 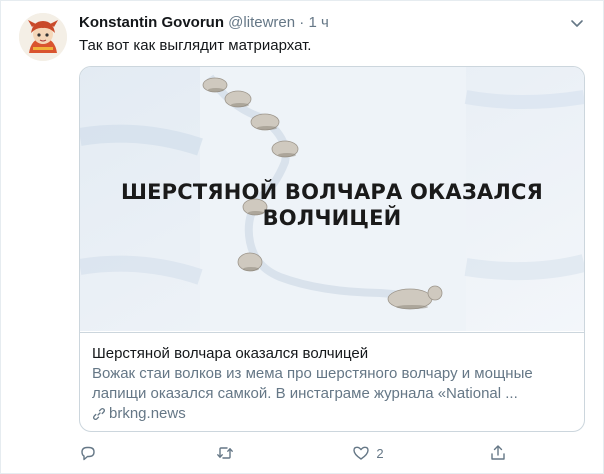 What do you see at coordinates (361, 453) in the screenshot?
I see `heart-icon` at bounding box center [361, 453].